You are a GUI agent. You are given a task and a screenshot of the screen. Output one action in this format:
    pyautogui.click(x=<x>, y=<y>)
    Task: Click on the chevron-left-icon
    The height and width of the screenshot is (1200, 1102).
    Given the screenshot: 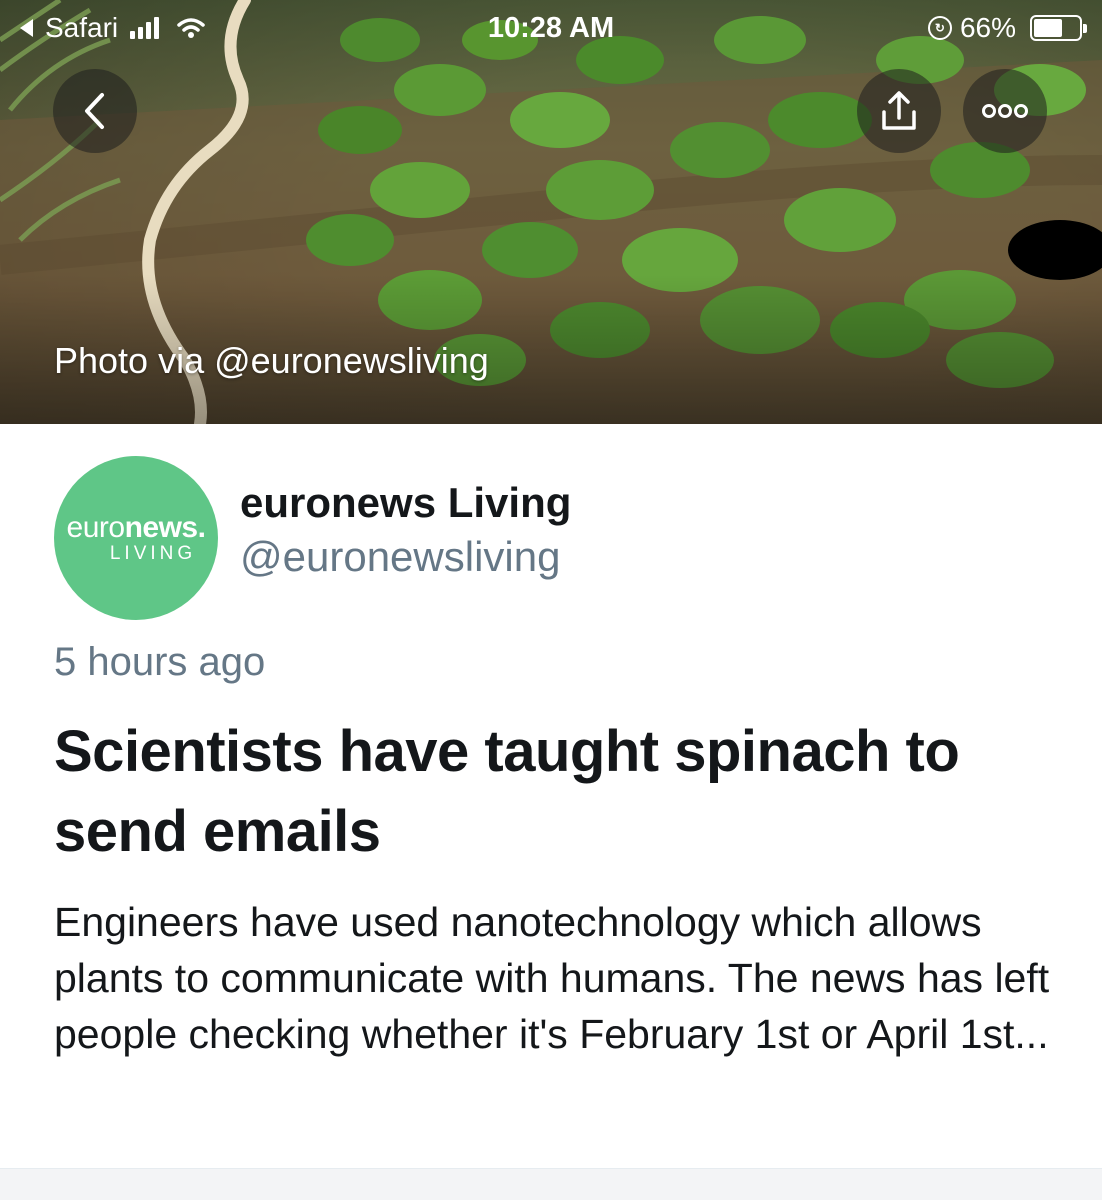 What is the action you would take?
    pyautogui.click(x=94, y=111)
    